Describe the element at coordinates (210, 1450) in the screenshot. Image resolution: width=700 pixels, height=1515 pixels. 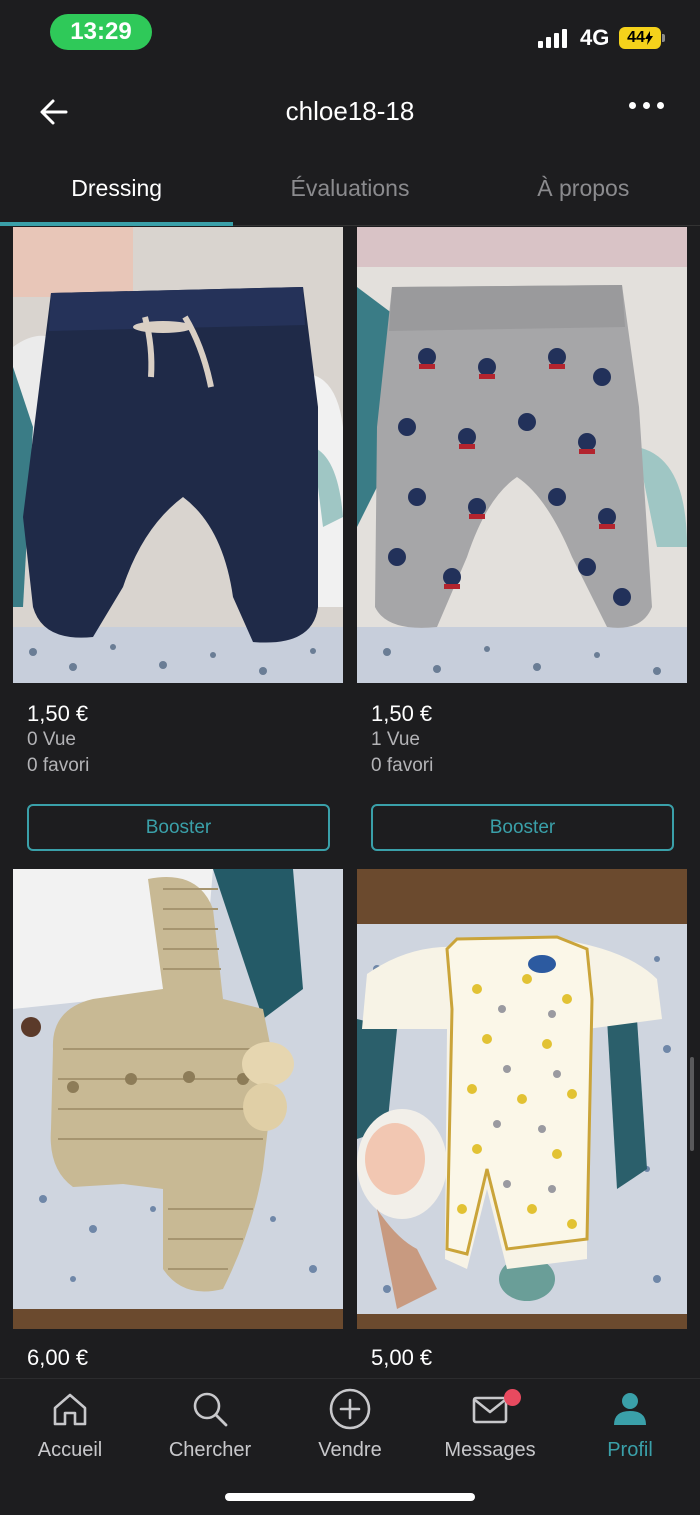
I see `nav-label: Chercher` at that location.